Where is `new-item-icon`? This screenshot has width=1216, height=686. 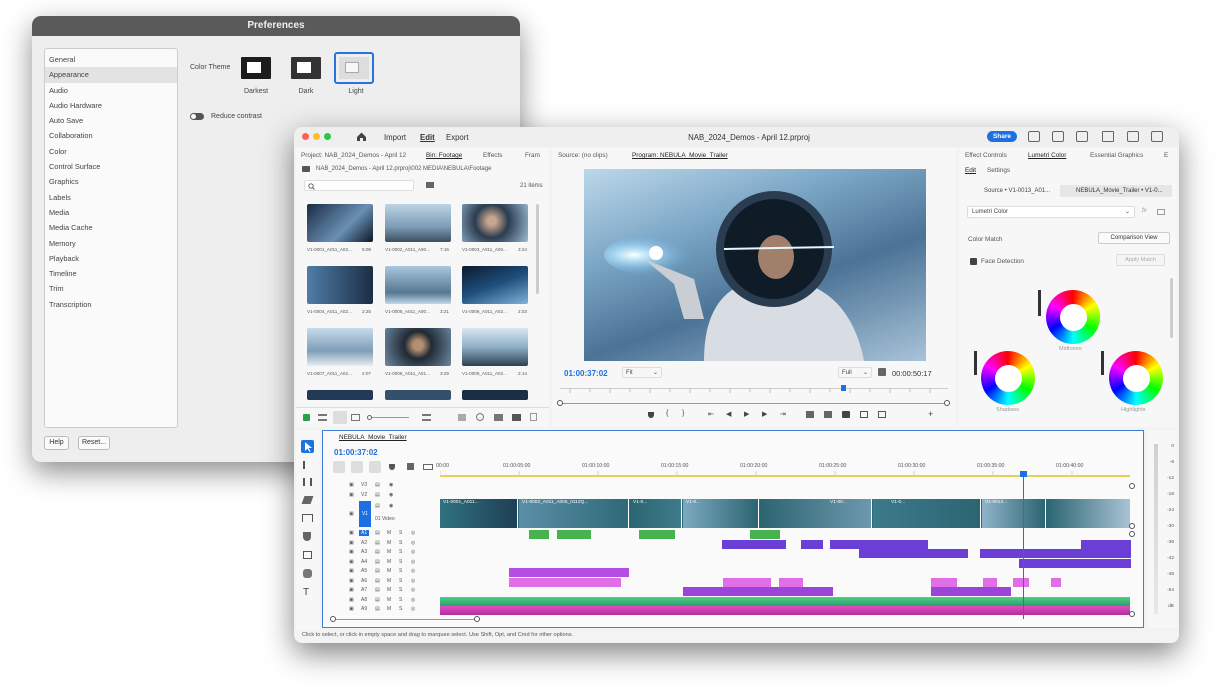 new-item-icon is located at coordinates (516, 417).